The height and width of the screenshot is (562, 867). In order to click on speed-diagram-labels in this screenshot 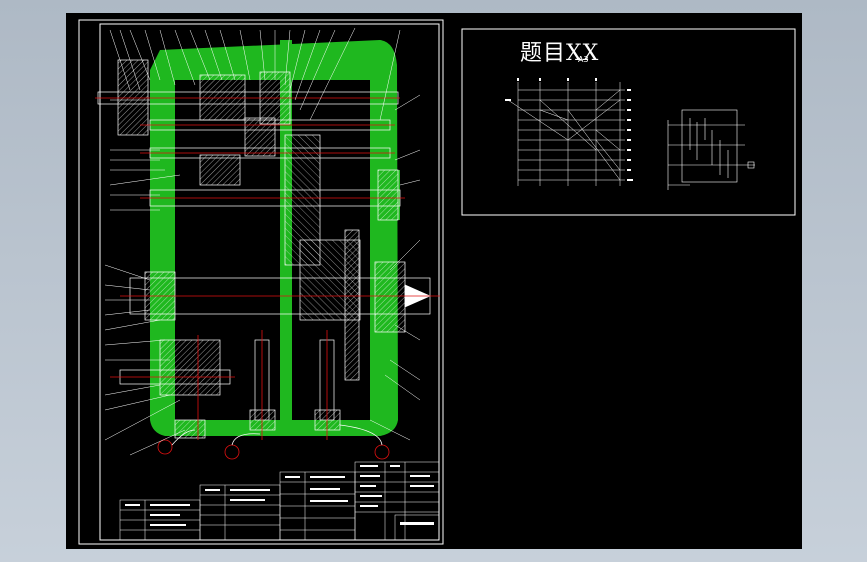, I will do `click(569, 129)`.